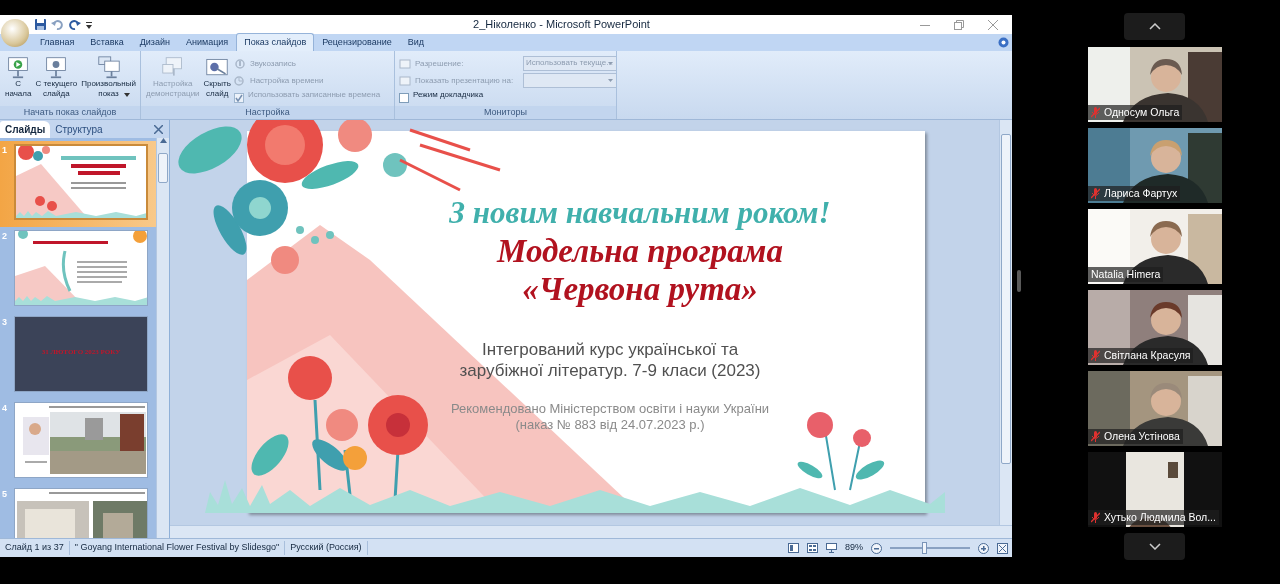 This screenshot has width=1280, height=584. Describe the element at coordinates (18, 81) in the screenshot. I see `ribbon-button: С начала` at that location.